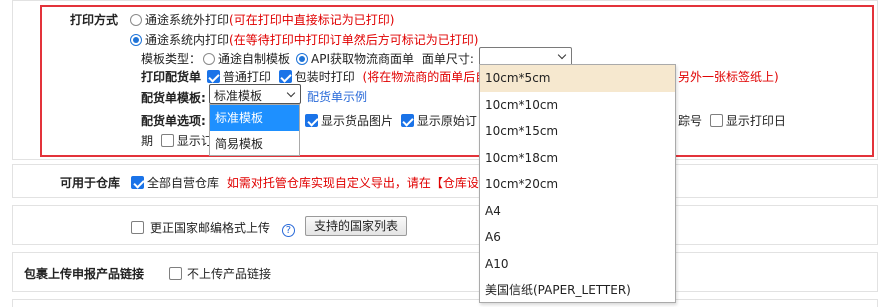 This screenshot has width=880, height=307. I want to click on delivery-template-option: 标准模板, so click(254, 118).